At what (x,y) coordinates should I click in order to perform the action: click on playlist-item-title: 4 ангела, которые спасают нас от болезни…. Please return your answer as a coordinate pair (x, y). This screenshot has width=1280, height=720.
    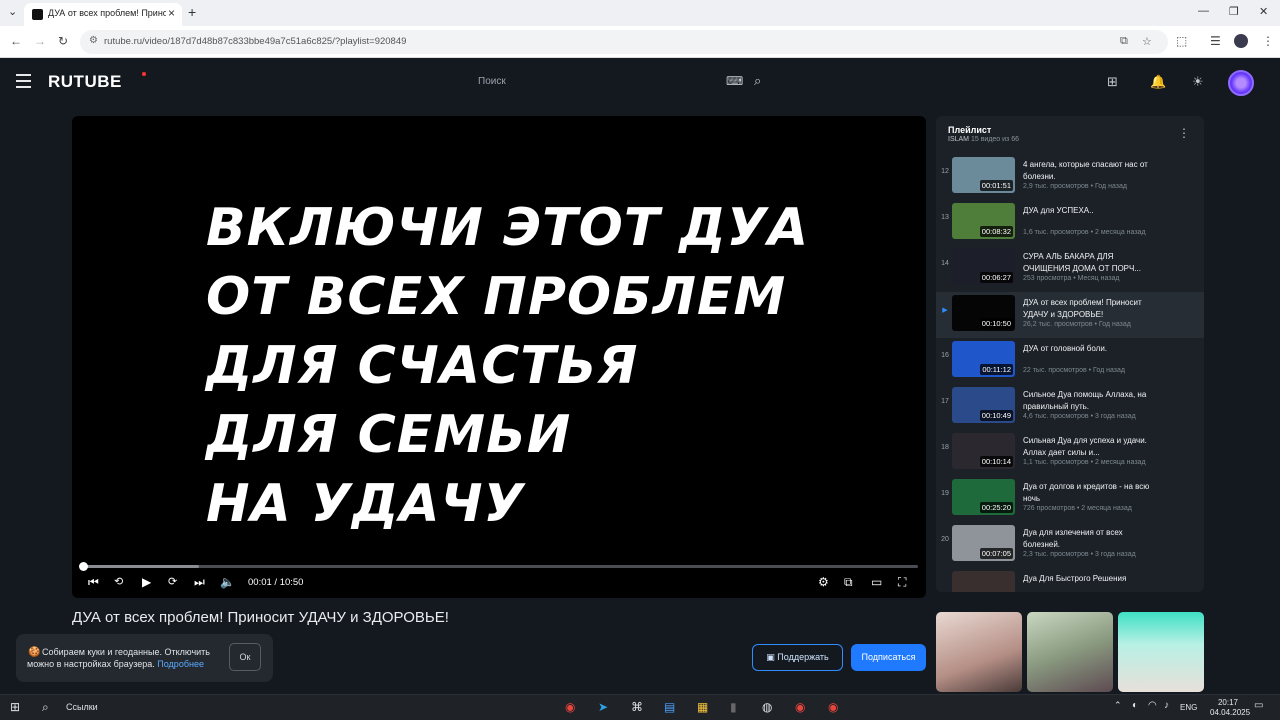
    Looking at the image, I should click on (1088, 171).